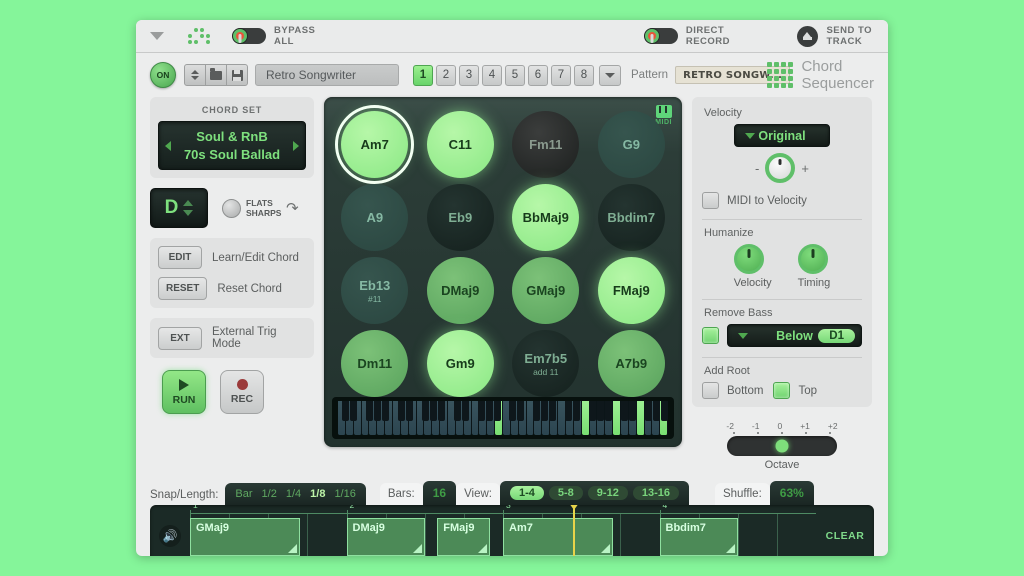 Image resolution: width=1024 pixels, height=576 pixels. What do you see at coordinates (188, 213) in the screenshot?
I see `key-down-icon` at bounding box center [188, 213].